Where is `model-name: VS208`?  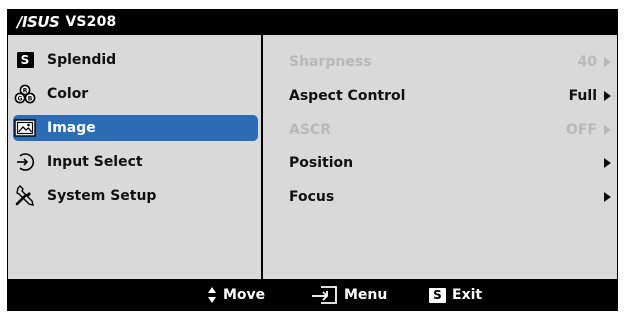 model-name: VS208 is located at coordinates (91, 22).